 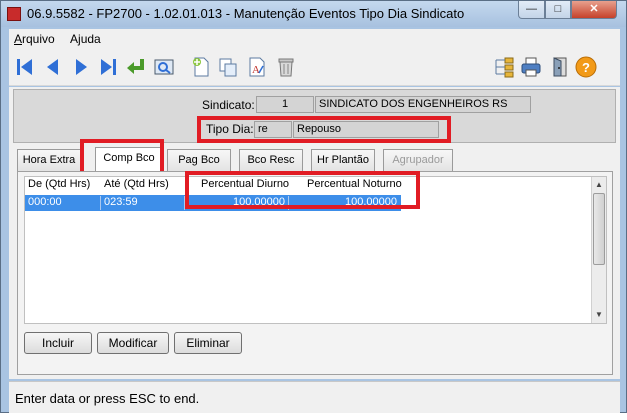 I want to click on menu-arquivo-accel: A, so click(x=18, y=39).